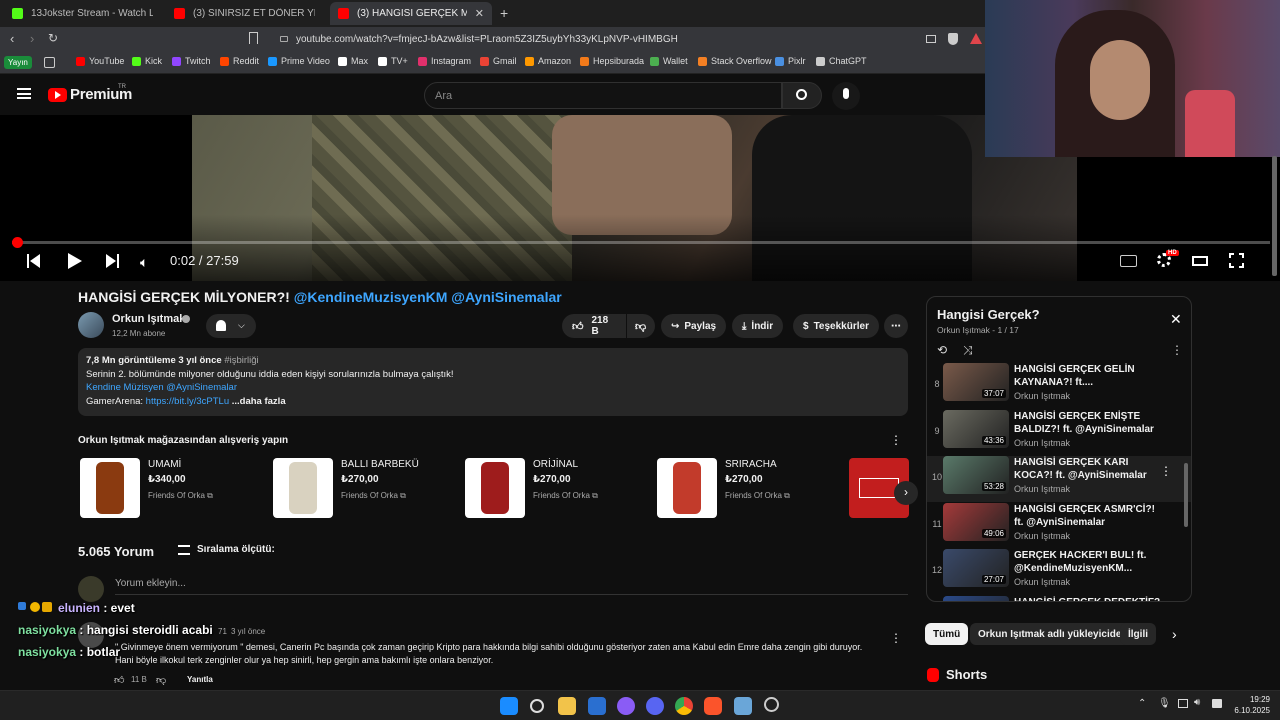  I want to click on sort-icon, so click(184, 550).